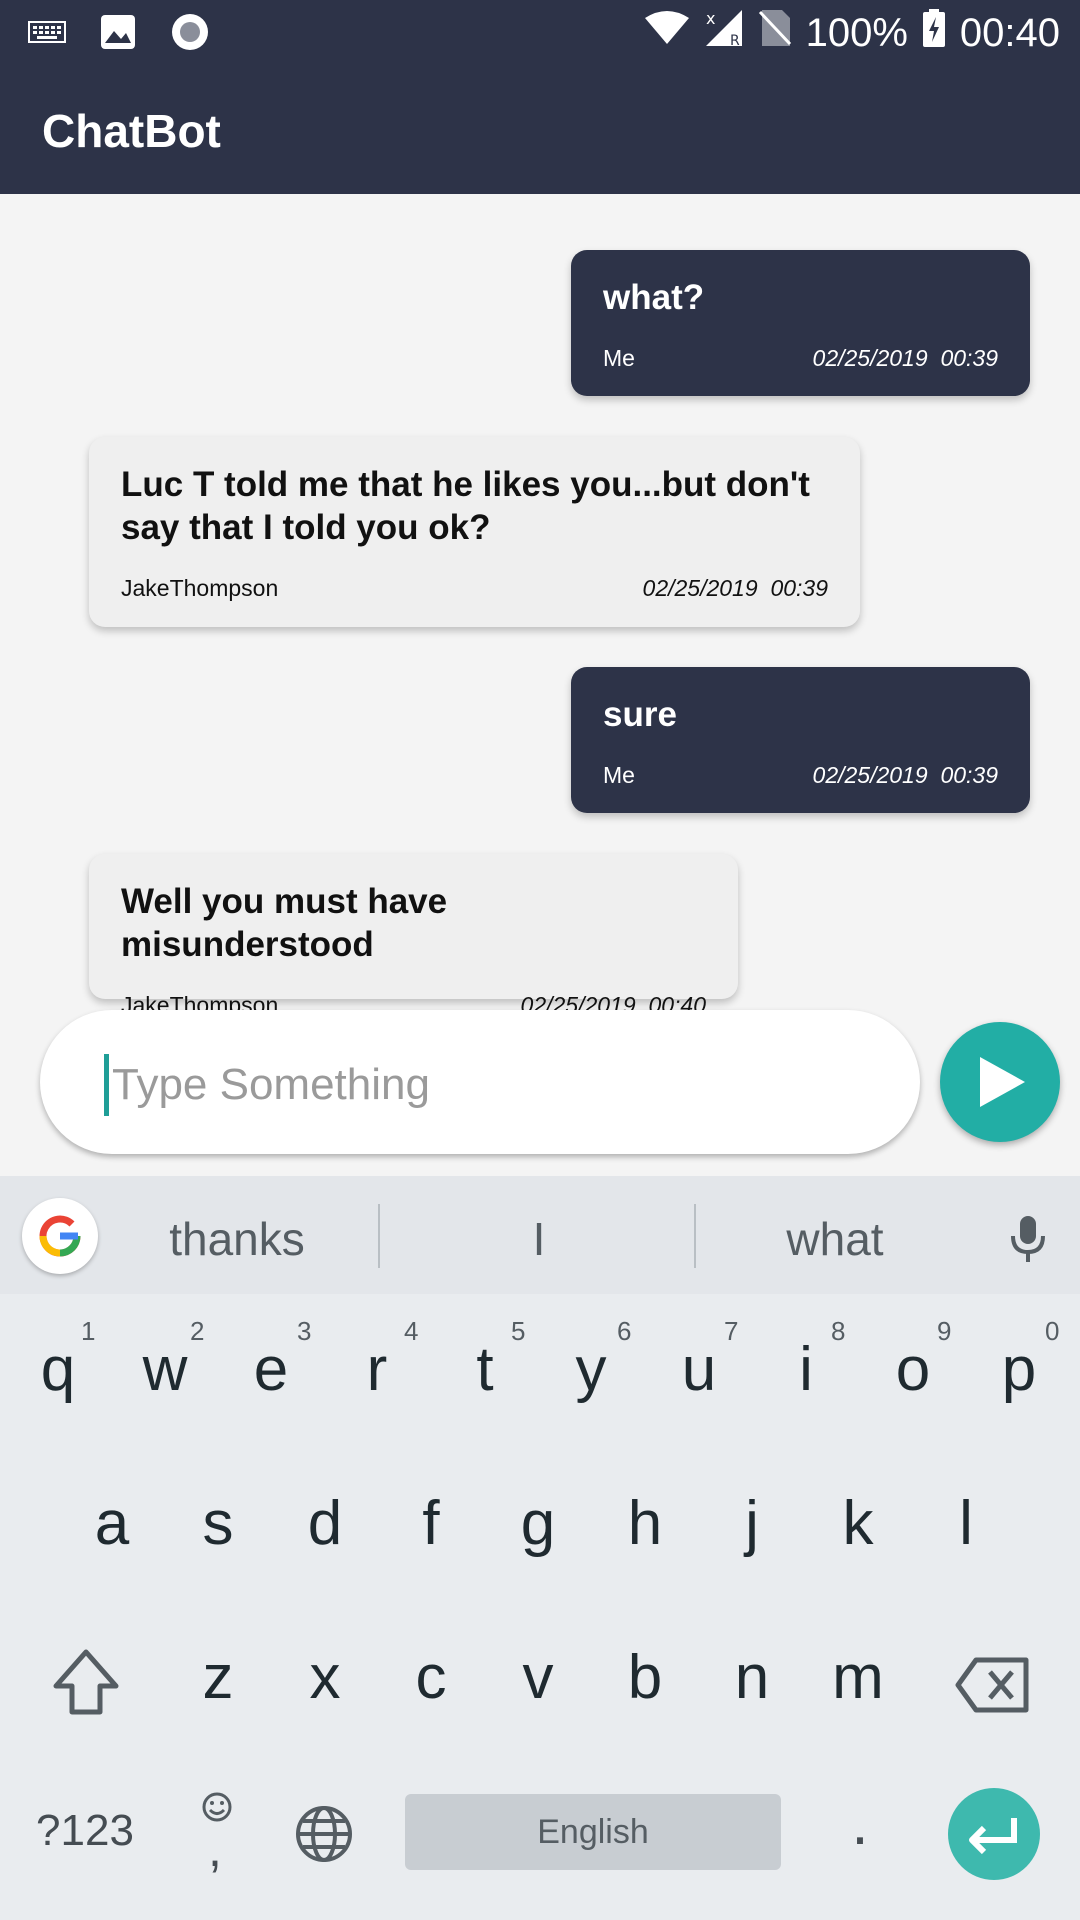 This screenshot has height=1920, width=1080. I want to click on key-z: z, so click(218, 1677).